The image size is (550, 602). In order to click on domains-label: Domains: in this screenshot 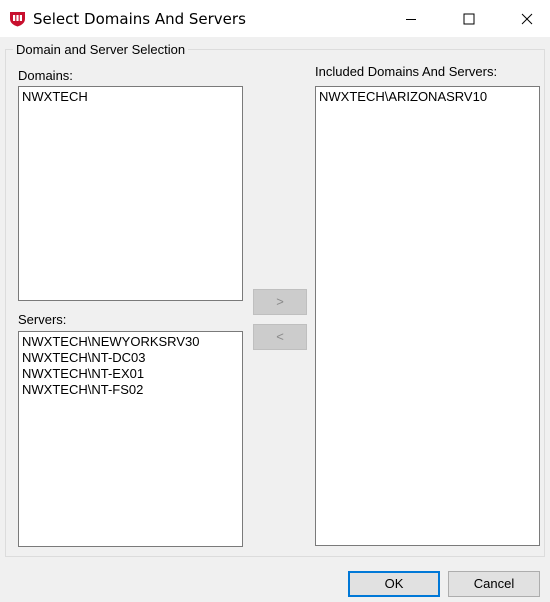, I will do `click(45, 75)`.